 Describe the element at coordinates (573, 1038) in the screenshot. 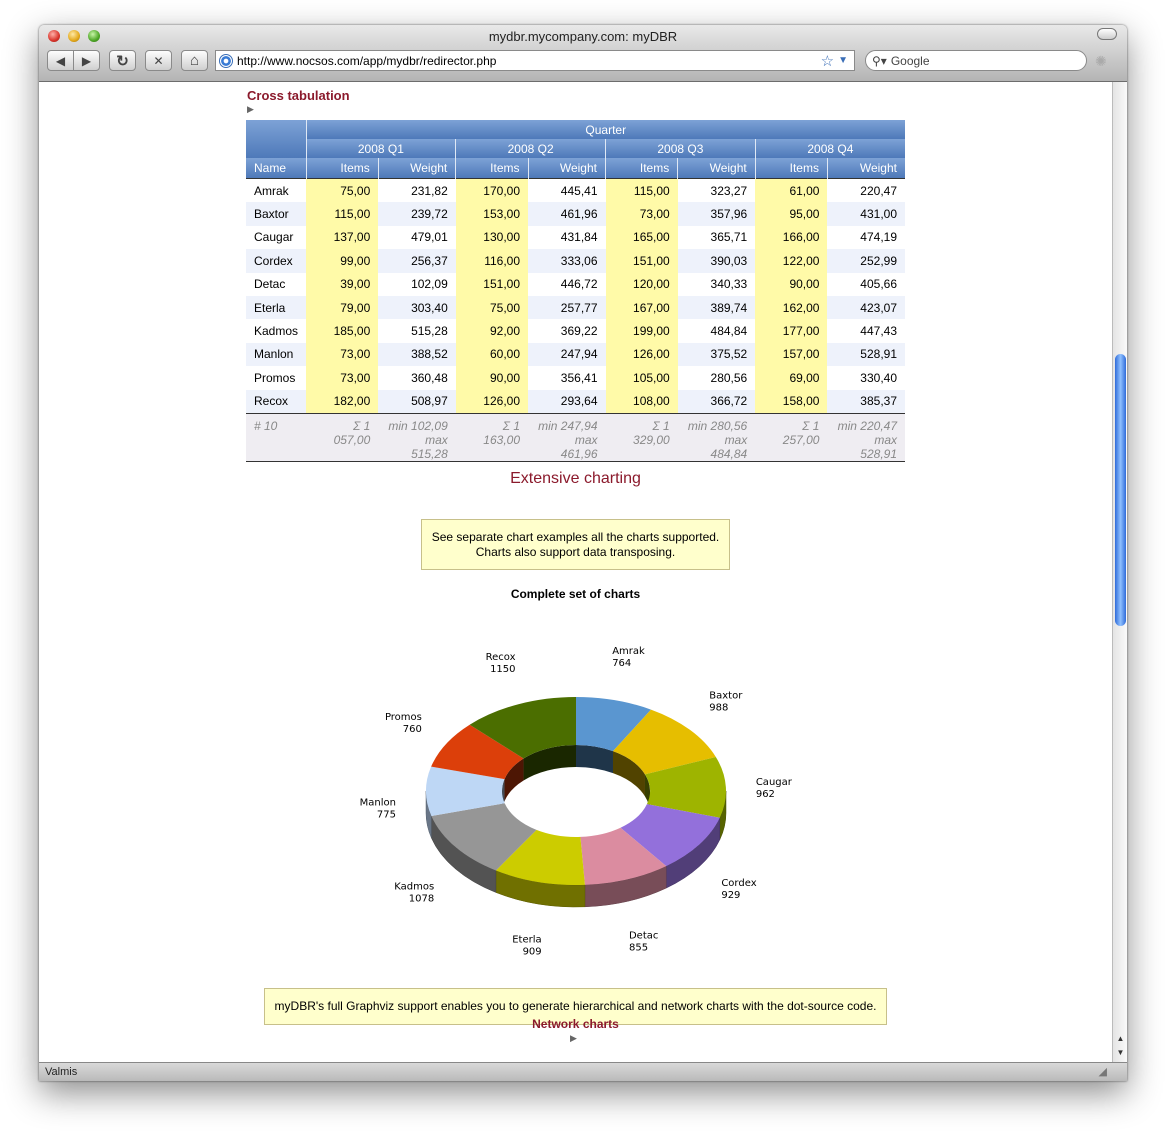

I see `expand-triangle-icon: ▶` at that location.